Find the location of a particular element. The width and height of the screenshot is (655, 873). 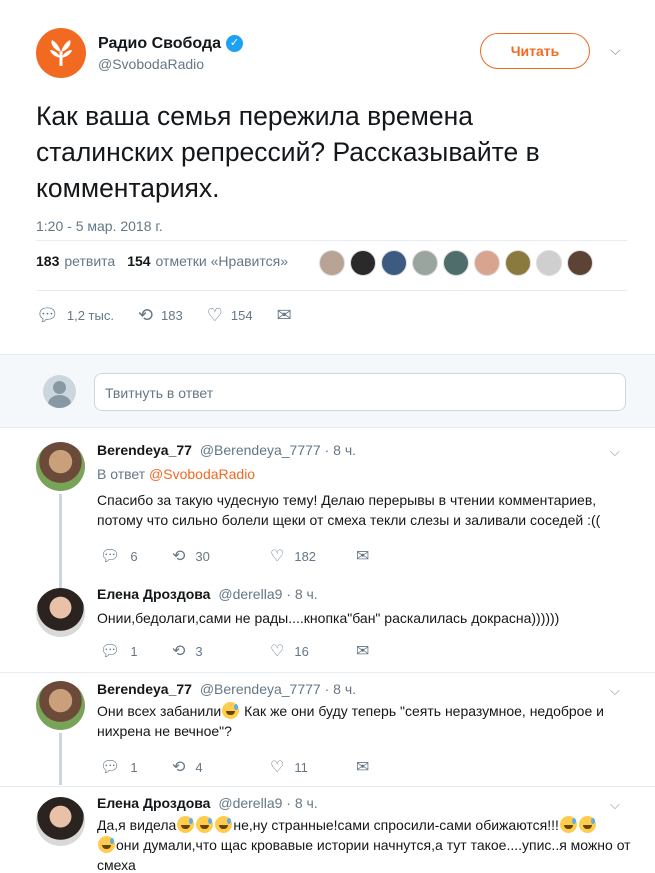

likes-count: 154 is located at coordinates (138, 261).